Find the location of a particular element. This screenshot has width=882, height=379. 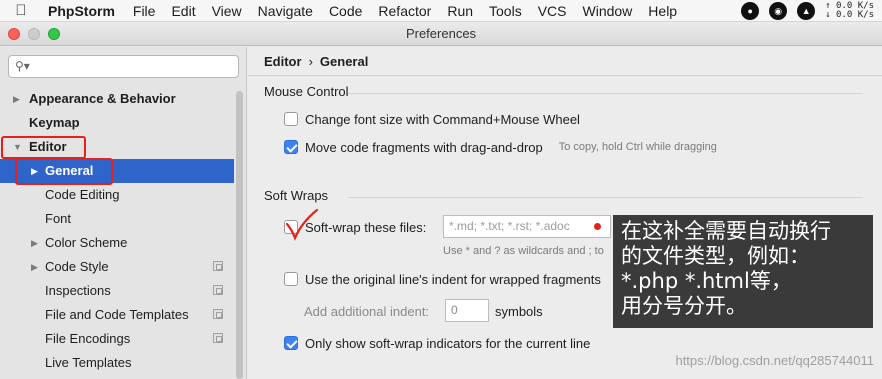

tree-item-label: Keymap is located at coordinates (54, 122).